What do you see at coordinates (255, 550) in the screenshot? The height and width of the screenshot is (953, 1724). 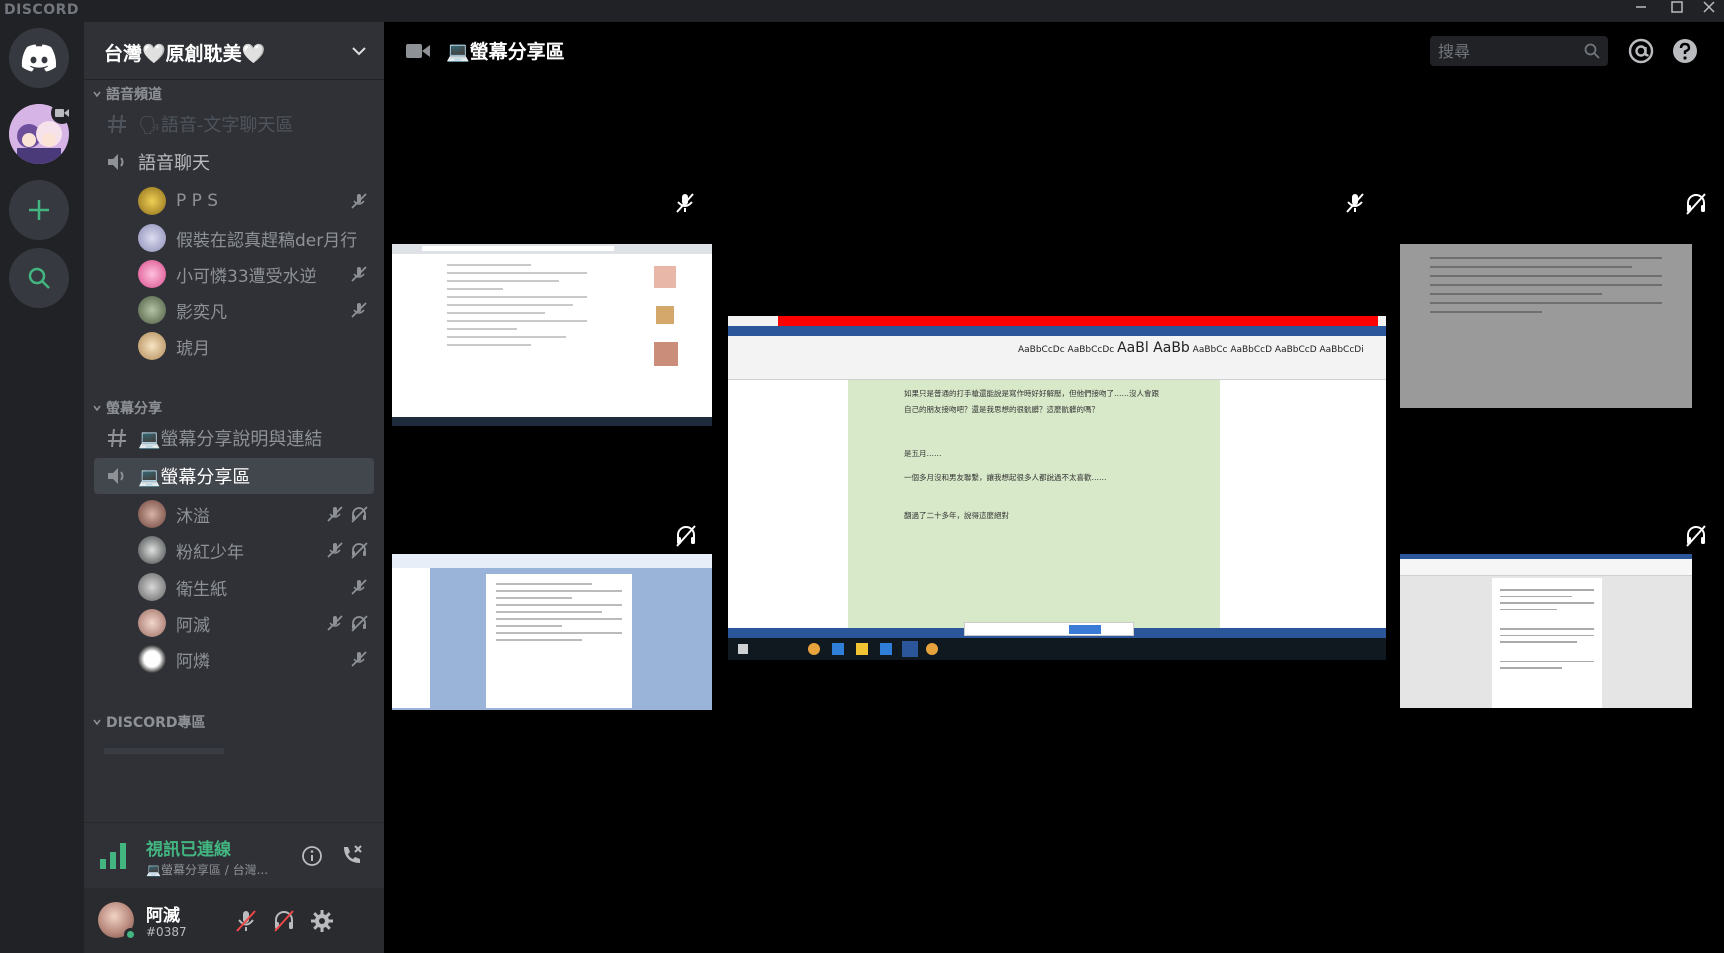 I see `voice-user: 粉紅少年` at bounding box center [255, 550].